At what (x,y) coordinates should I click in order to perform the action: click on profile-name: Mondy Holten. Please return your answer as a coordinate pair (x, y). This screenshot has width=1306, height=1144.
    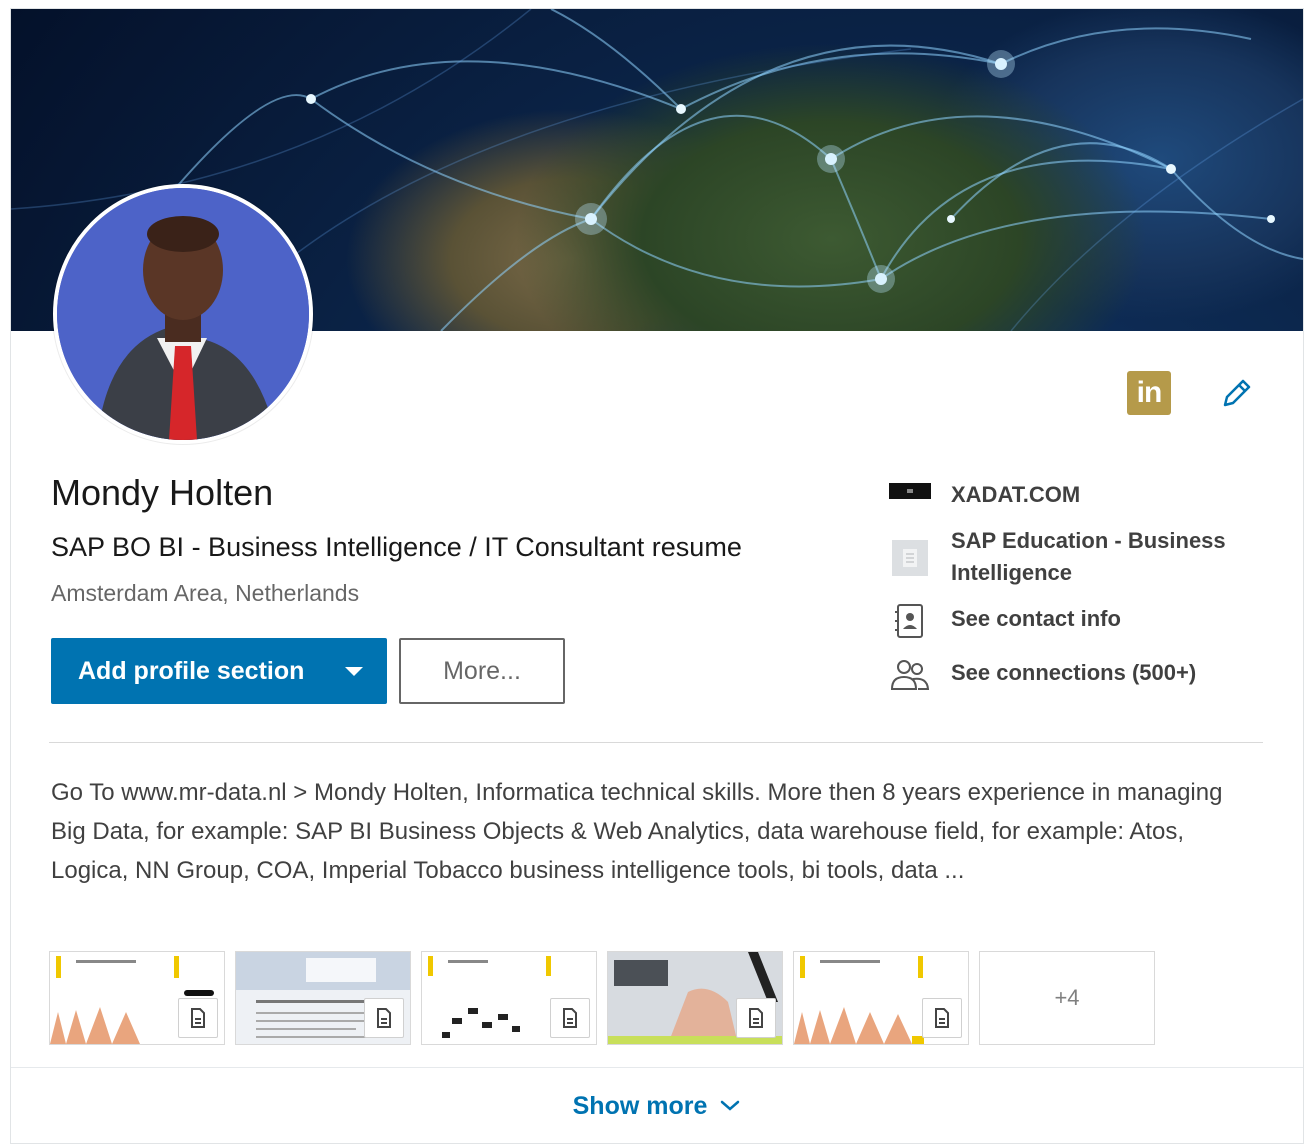
    Looking at the image, I should click on (162, 492).